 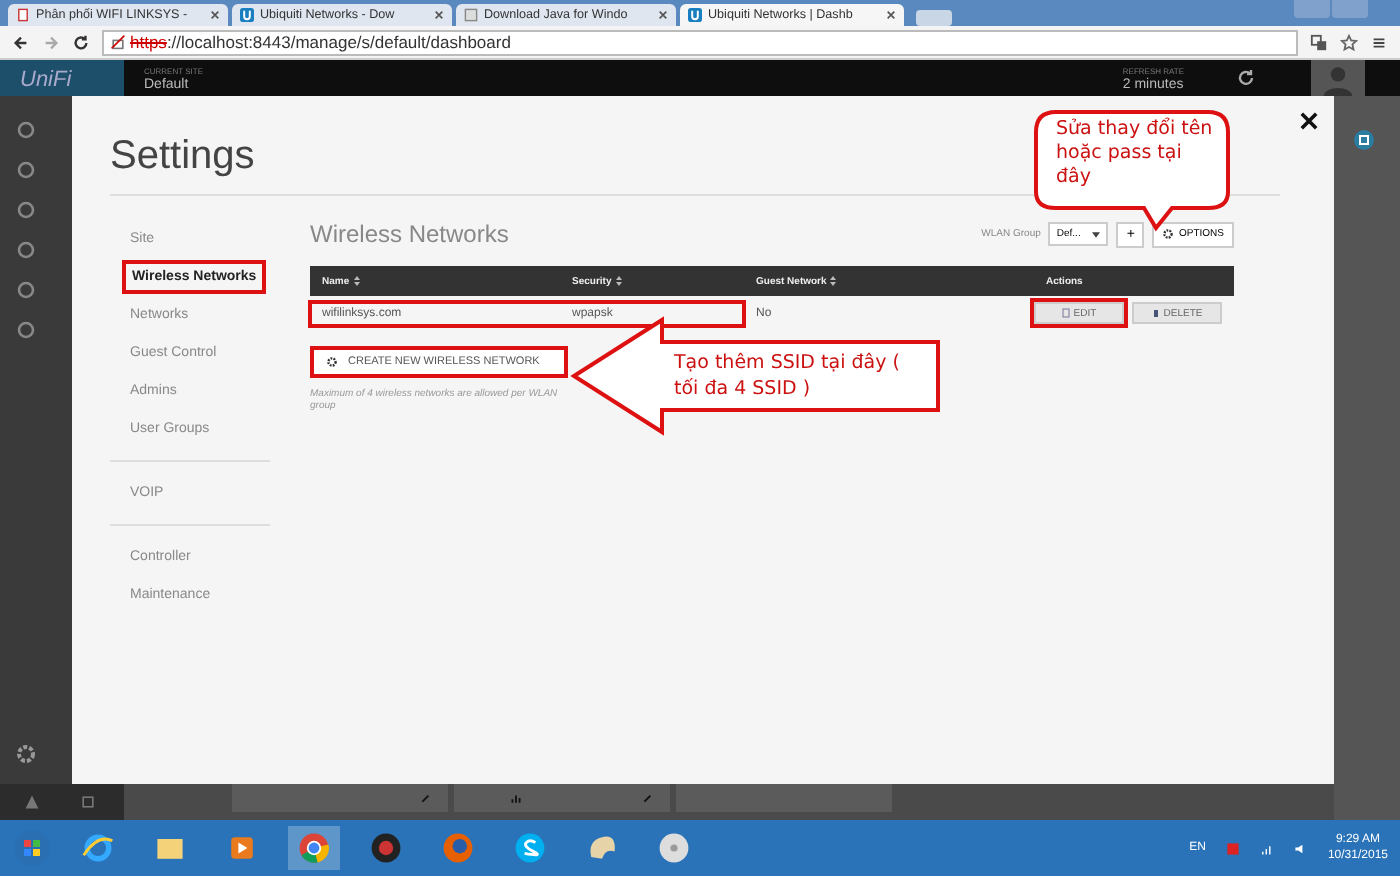 What do you see at coordinates (182, 157) in the screenshot?
I see `dialog-title: Settings` at bounding box center [182, 157].